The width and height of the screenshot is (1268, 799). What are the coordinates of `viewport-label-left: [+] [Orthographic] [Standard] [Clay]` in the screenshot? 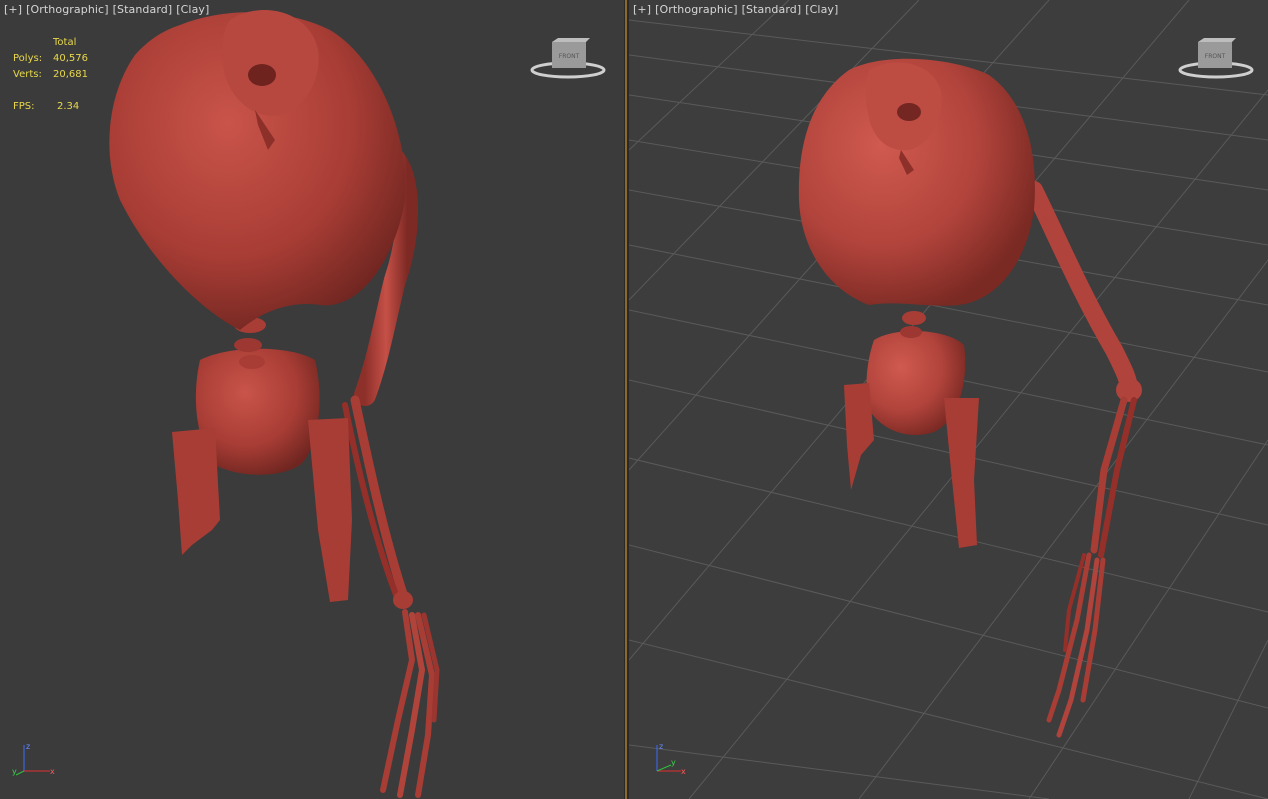 It's located at (108, 9).